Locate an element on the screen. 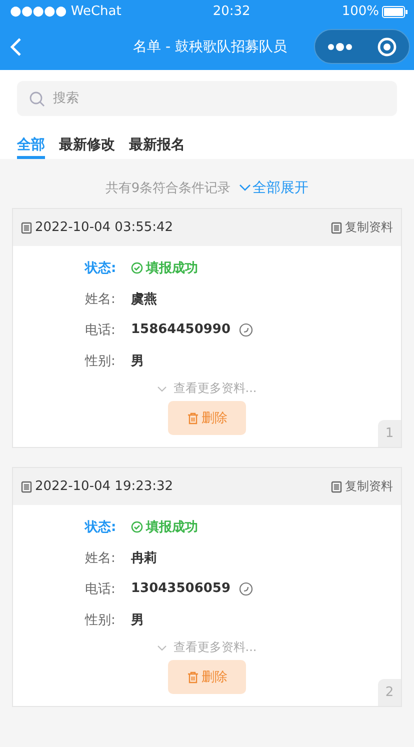  phone-value: 13043506059 is located at coordinates (180, 588).